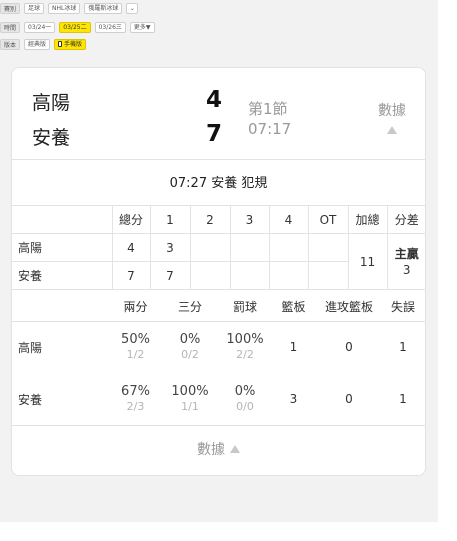  Describe the element at coordinates (40, 27) in the screenshot. I see `date-chip-0324: 03/24一` at that location.